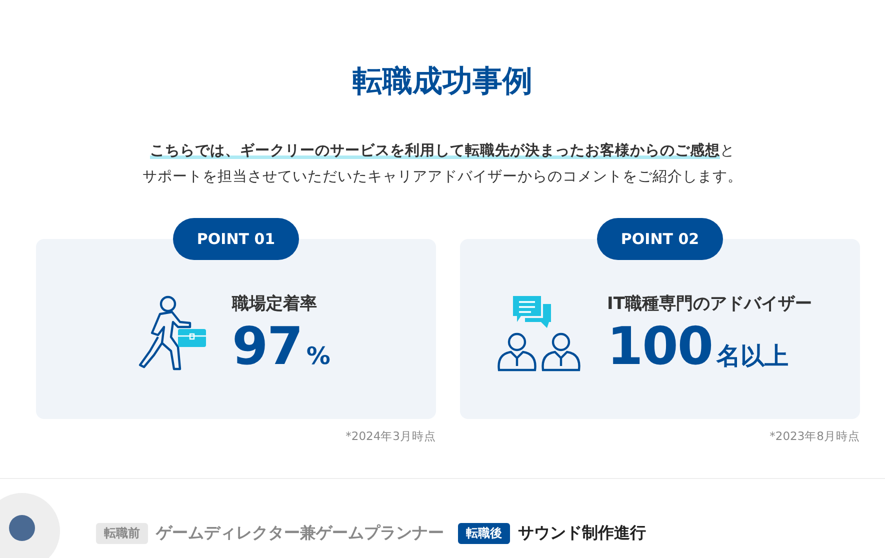  Describe the element at coordinates (443, 82) in the screenshot. I see `section-title: 転職成功事例` at that location.